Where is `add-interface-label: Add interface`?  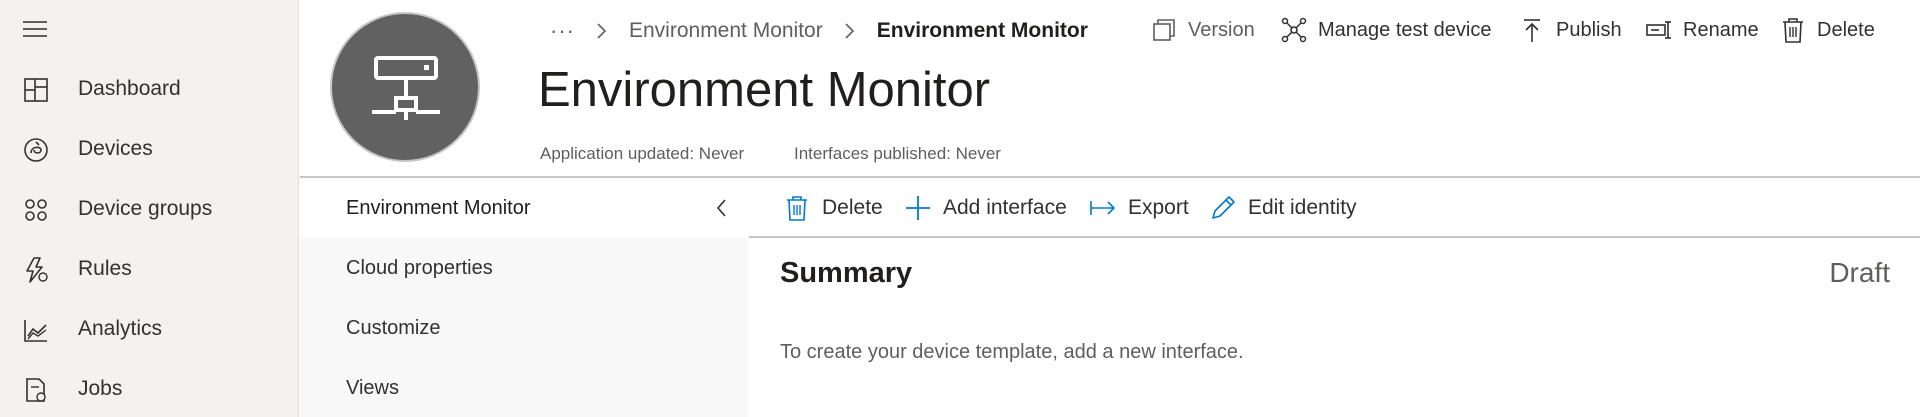 add-interface-label: Add interface is located at coordinates (1005, 207).